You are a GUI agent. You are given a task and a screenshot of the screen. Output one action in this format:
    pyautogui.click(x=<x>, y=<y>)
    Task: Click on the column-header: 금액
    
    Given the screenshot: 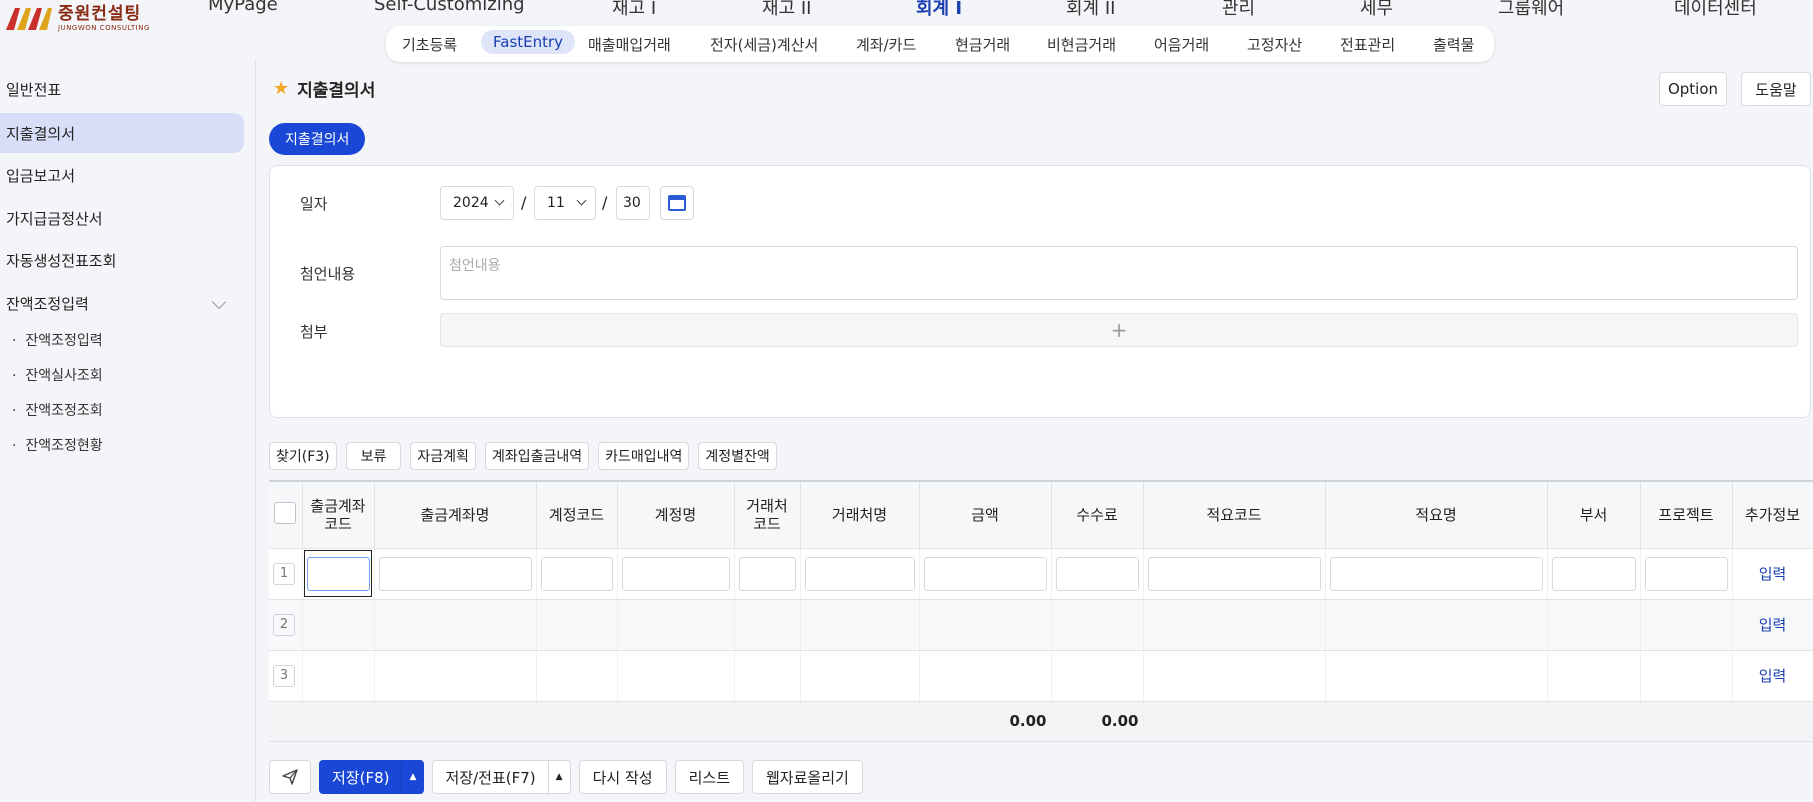 What is the action you would take?
    pyautogui.click(x=985, y=515)
    